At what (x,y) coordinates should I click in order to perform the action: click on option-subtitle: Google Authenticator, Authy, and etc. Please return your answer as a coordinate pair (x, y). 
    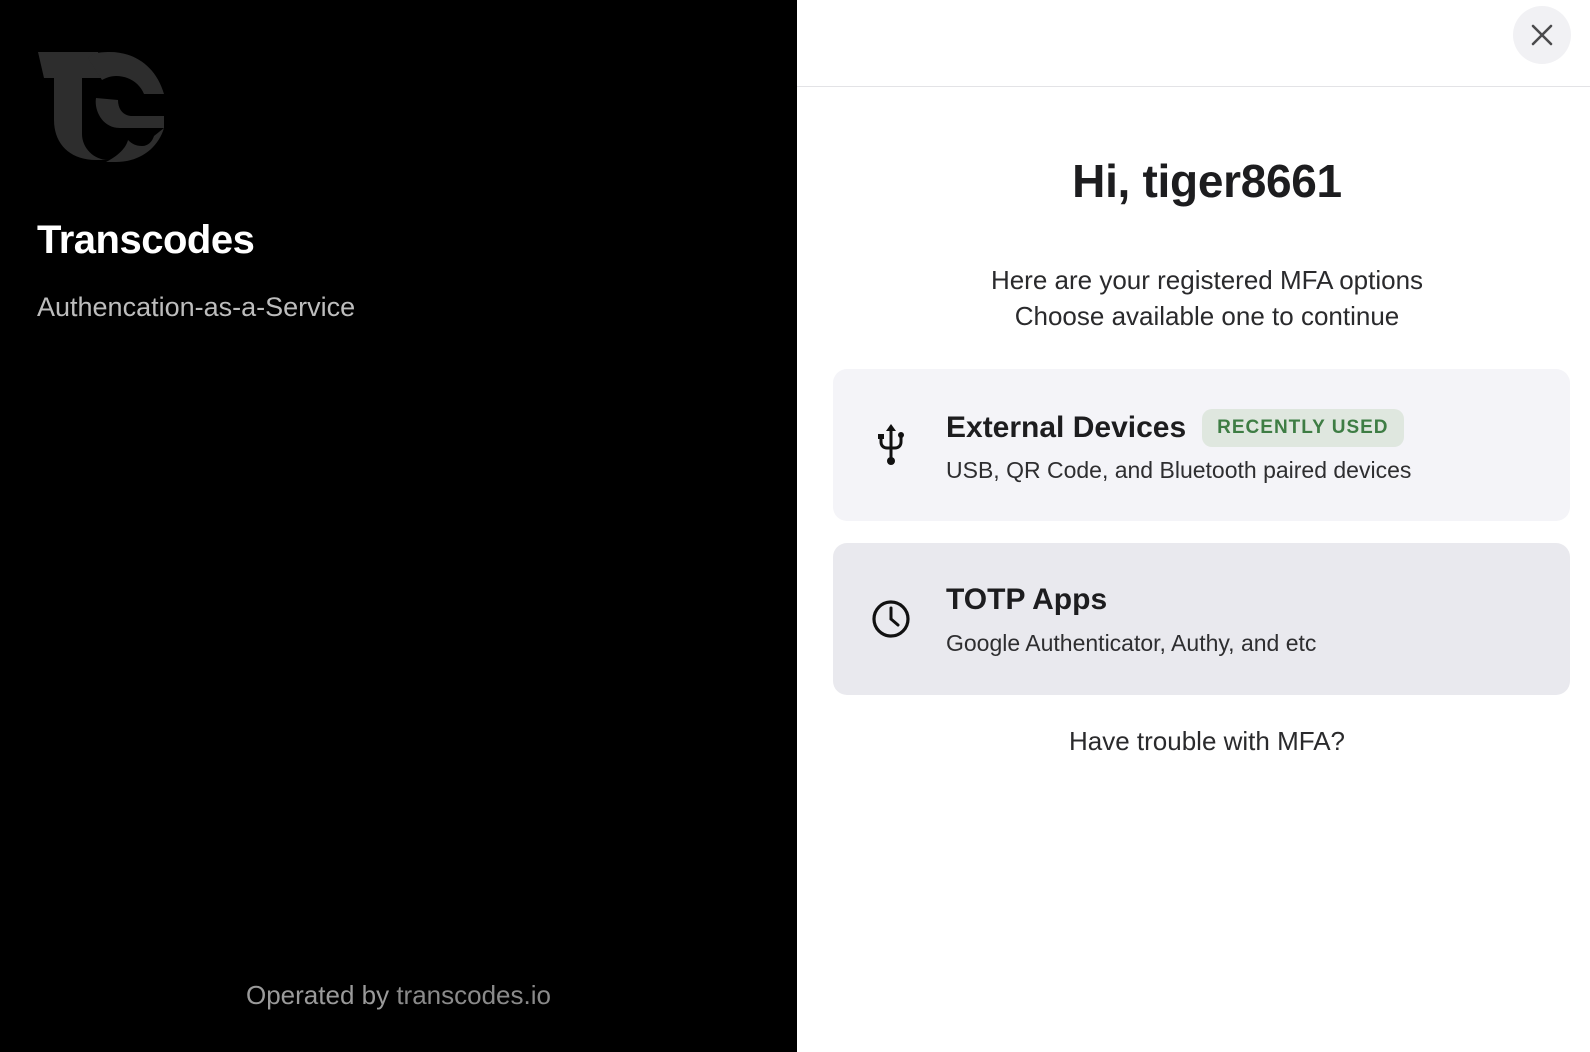
    Looking at the image, I should click on (1131, 643).